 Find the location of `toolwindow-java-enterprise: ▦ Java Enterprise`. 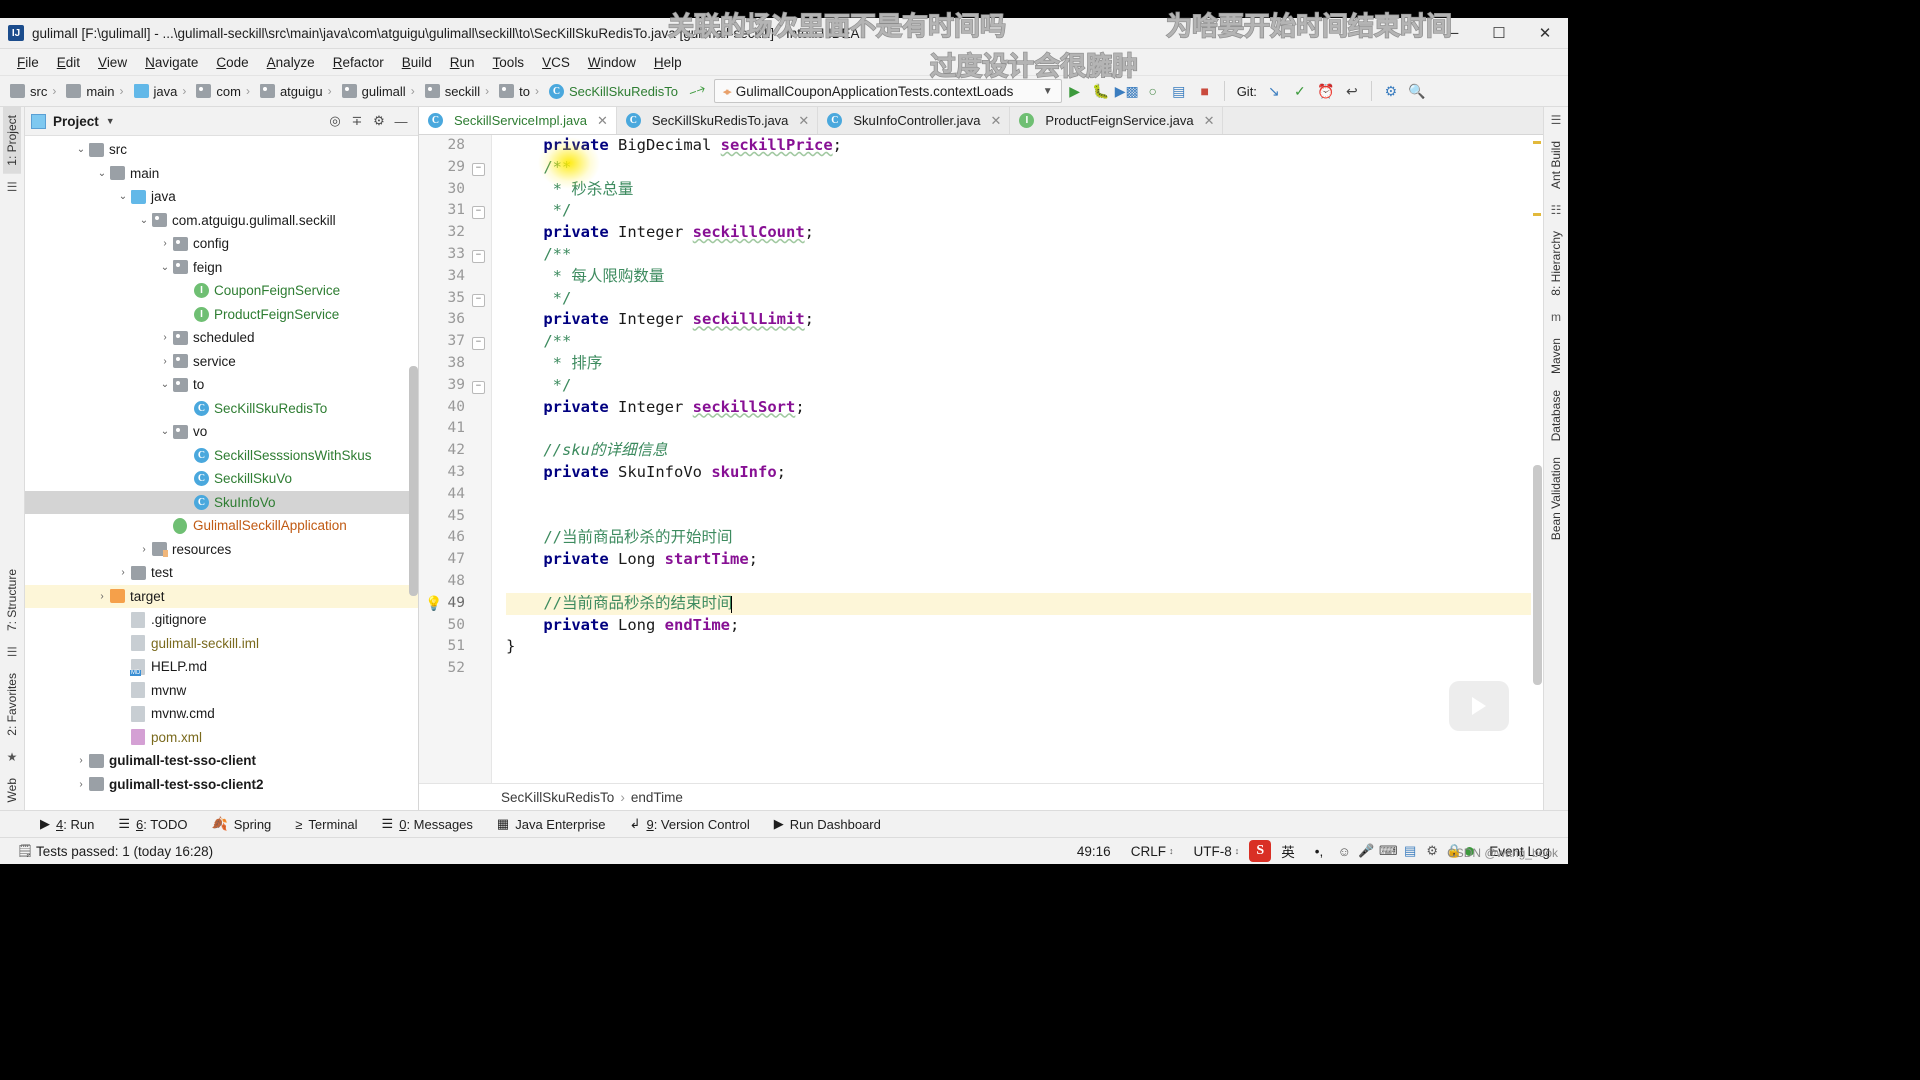

toolwindow-java-enterprise: ▦ Java Enterprise is located at coordinates (551, 824).